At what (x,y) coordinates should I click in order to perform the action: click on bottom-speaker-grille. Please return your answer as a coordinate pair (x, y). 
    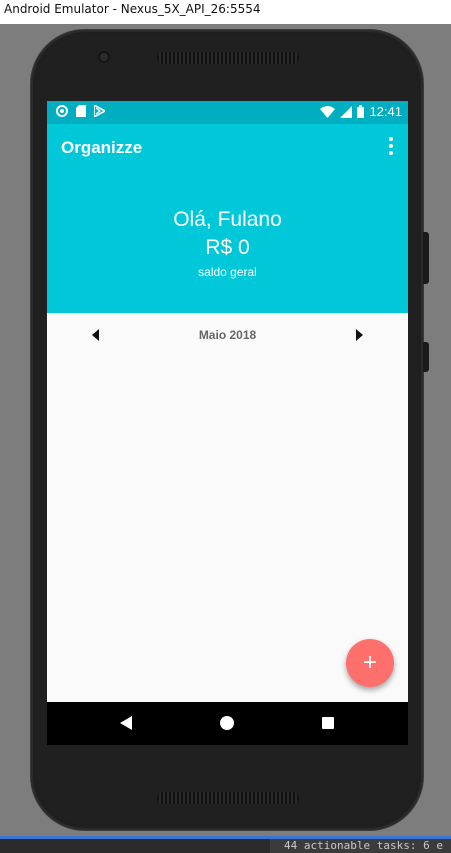
    Looking at the image, I should click on (228, 798).